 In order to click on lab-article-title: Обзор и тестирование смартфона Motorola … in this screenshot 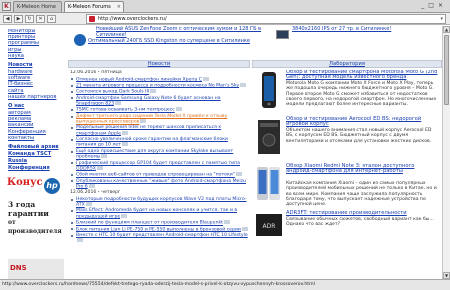, I will do `click(363, 75)`.